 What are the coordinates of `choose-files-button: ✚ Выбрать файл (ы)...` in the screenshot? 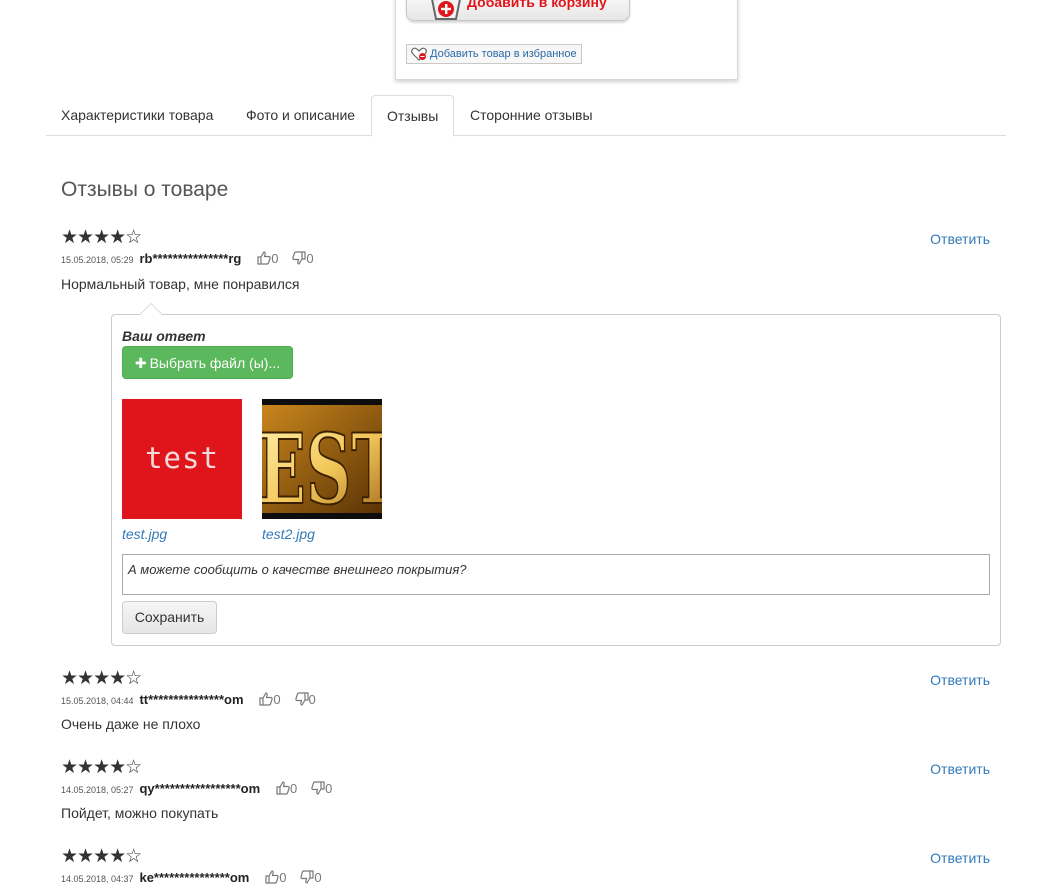 It's located at (207, 362).